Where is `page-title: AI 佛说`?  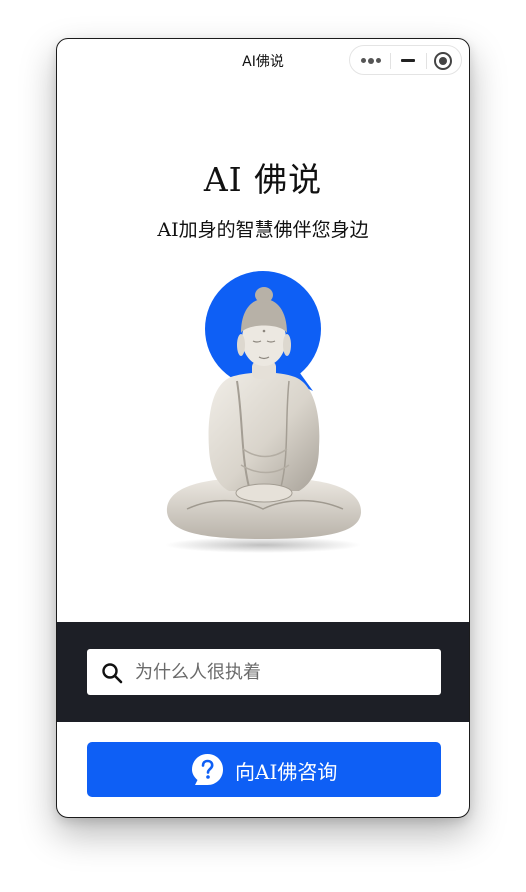 page-title: AI 佛说 is located at coordinates (263, 179).